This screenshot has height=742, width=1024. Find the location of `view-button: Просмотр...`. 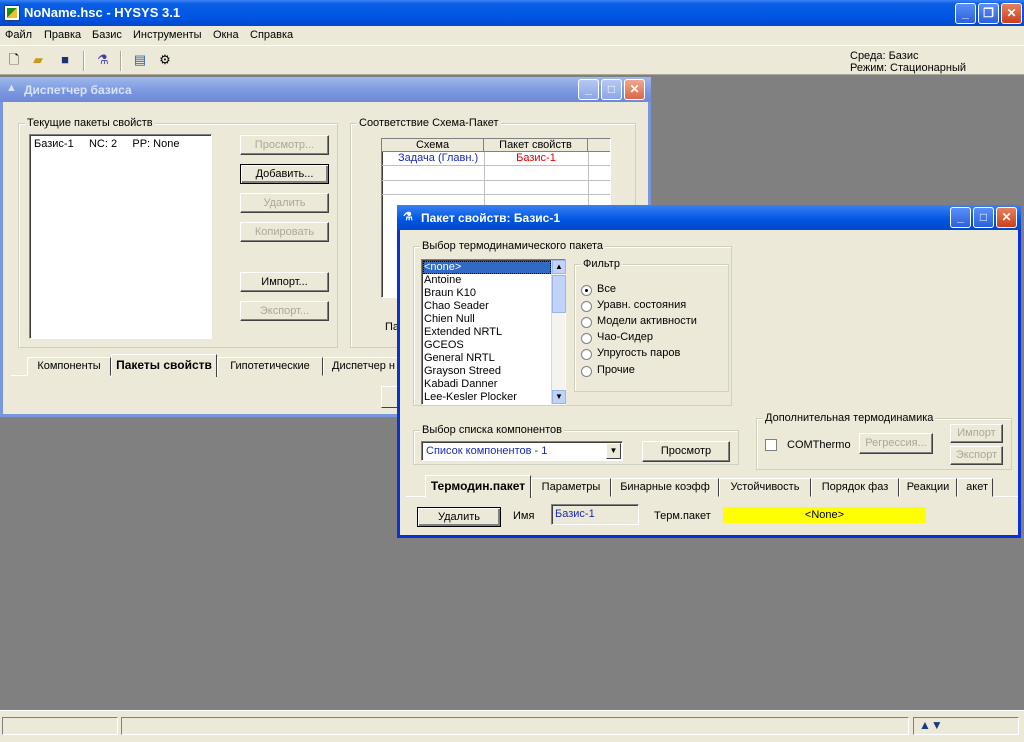

view-button: Просмотр... is located at coordinates (284, 145).